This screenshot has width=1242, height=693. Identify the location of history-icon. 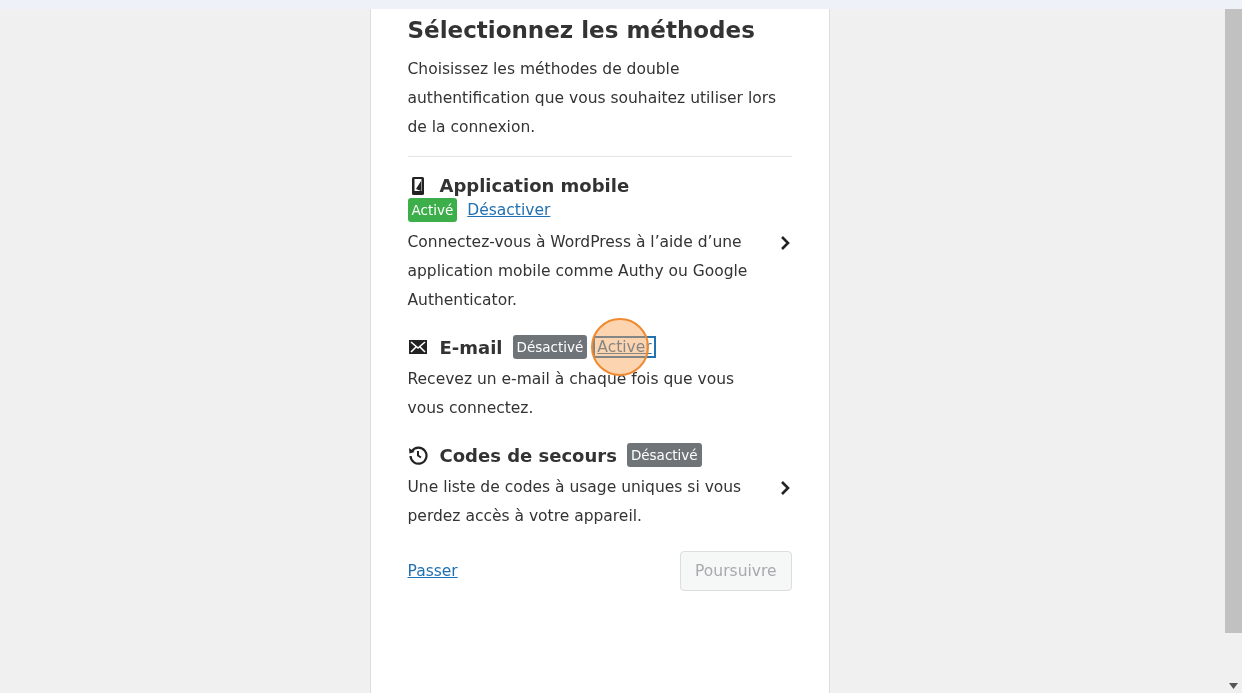
(417, 455).